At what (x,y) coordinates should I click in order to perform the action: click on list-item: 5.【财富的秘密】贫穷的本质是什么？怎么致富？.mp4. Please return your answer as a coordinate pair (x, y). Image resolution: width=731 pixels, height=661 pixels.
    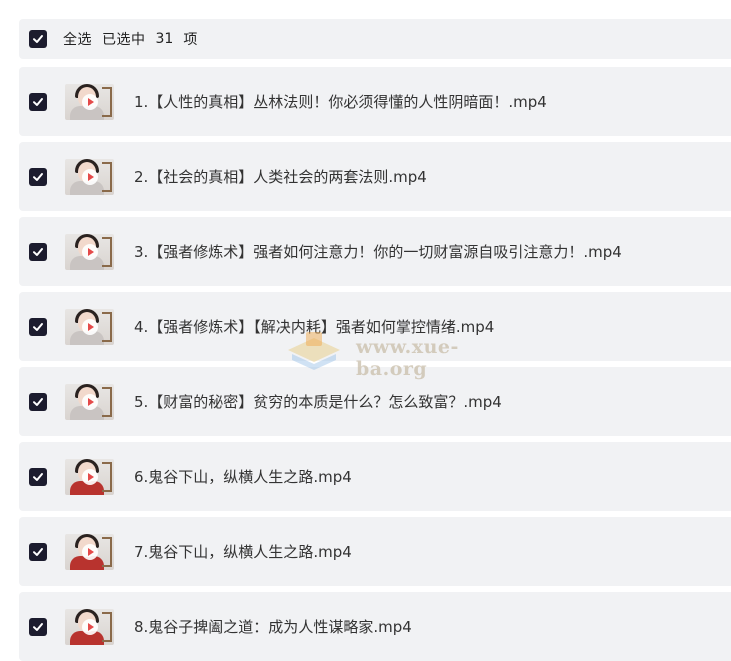
    Looking at the image, I should click on (375, 401).